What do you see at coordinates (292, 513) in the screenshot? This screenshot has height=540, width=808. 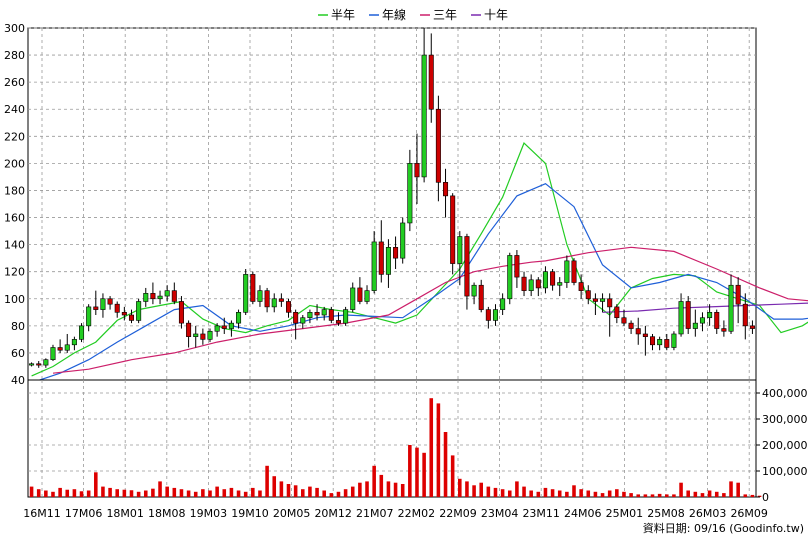 I see `x-tick-label-6: 20M05` at bounding box center [292, 513].